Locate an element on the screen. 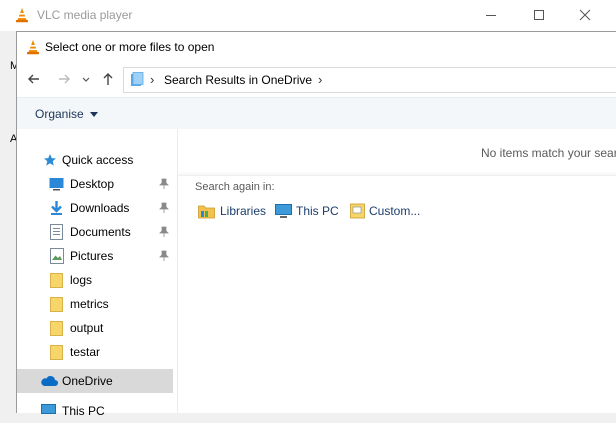 The image size is (616, 423). address-bar: › Search Results in OneDrive › is located at coordinates (369, 80).